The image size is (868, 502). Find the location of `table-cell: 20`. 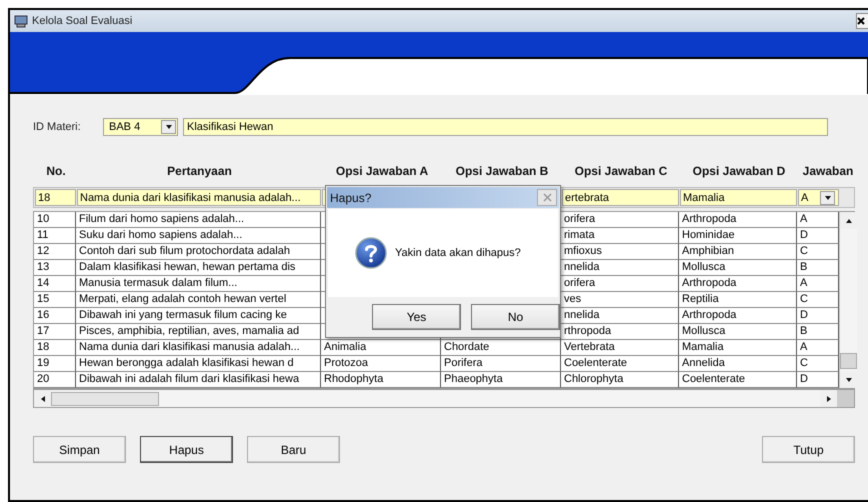

table-cell: 20 is located at coordinates (55, 380).